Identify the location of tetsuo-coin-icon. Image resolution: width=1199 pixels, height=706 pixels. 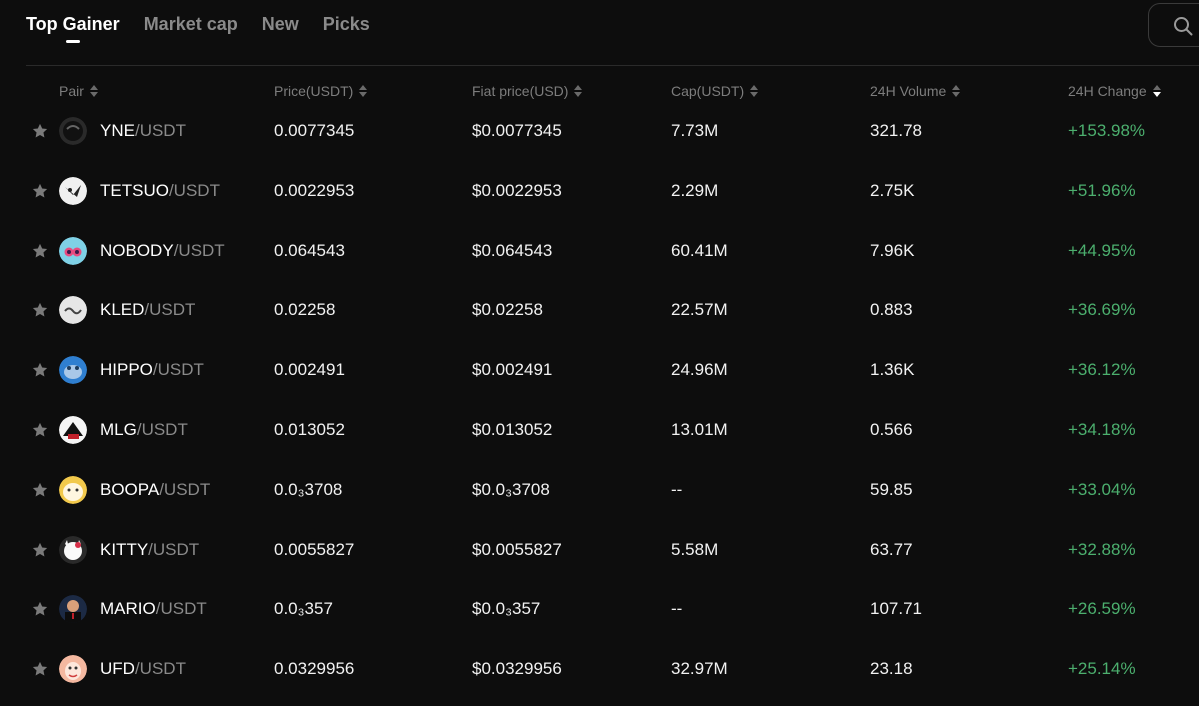
(73, 190).